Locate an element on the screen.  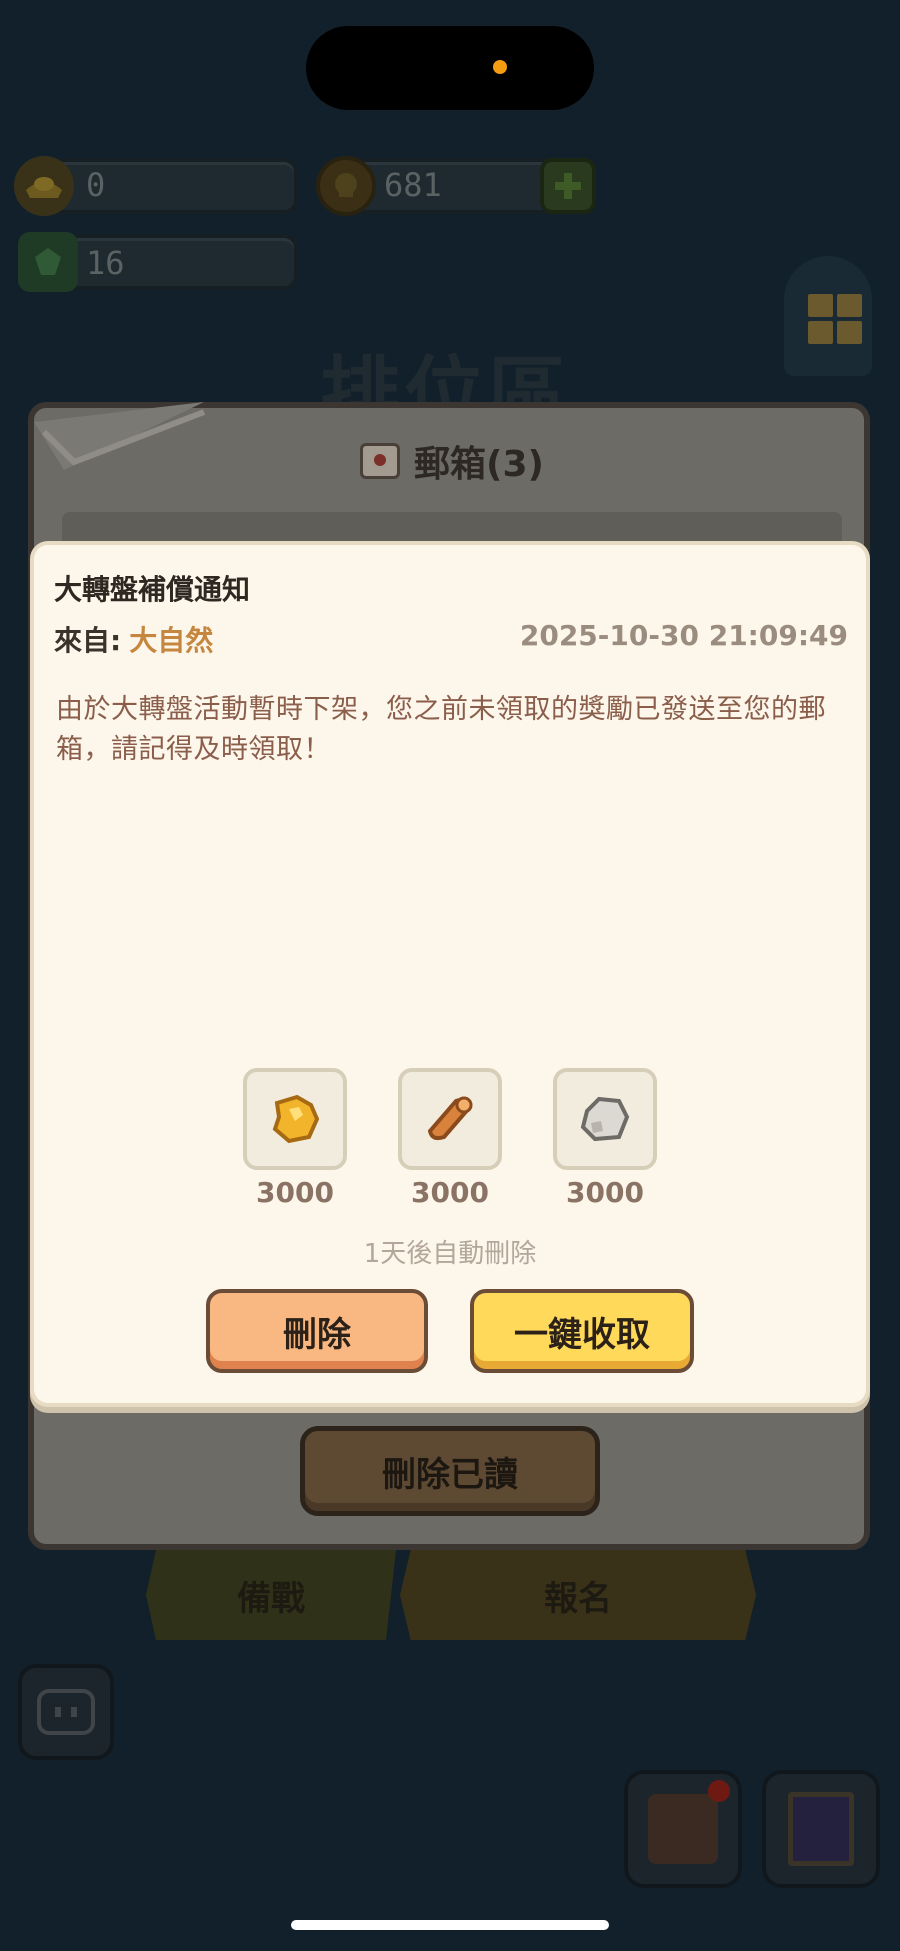
wood-log-icon is located at coordinates (450, 1118).